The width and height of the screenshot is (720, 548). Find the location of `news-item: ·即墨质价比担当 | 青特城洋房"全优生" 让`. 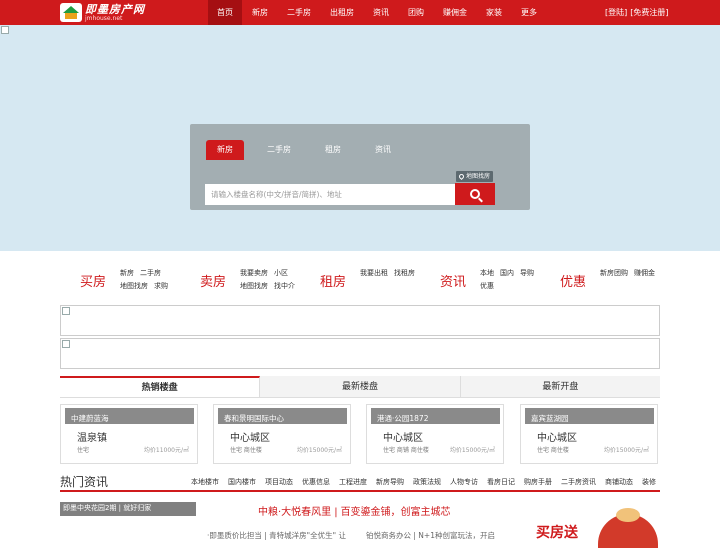

news-item: ·即墨质价比担当 | 青特城洋房"全优生" 让 is located at coordinates (276, 535).